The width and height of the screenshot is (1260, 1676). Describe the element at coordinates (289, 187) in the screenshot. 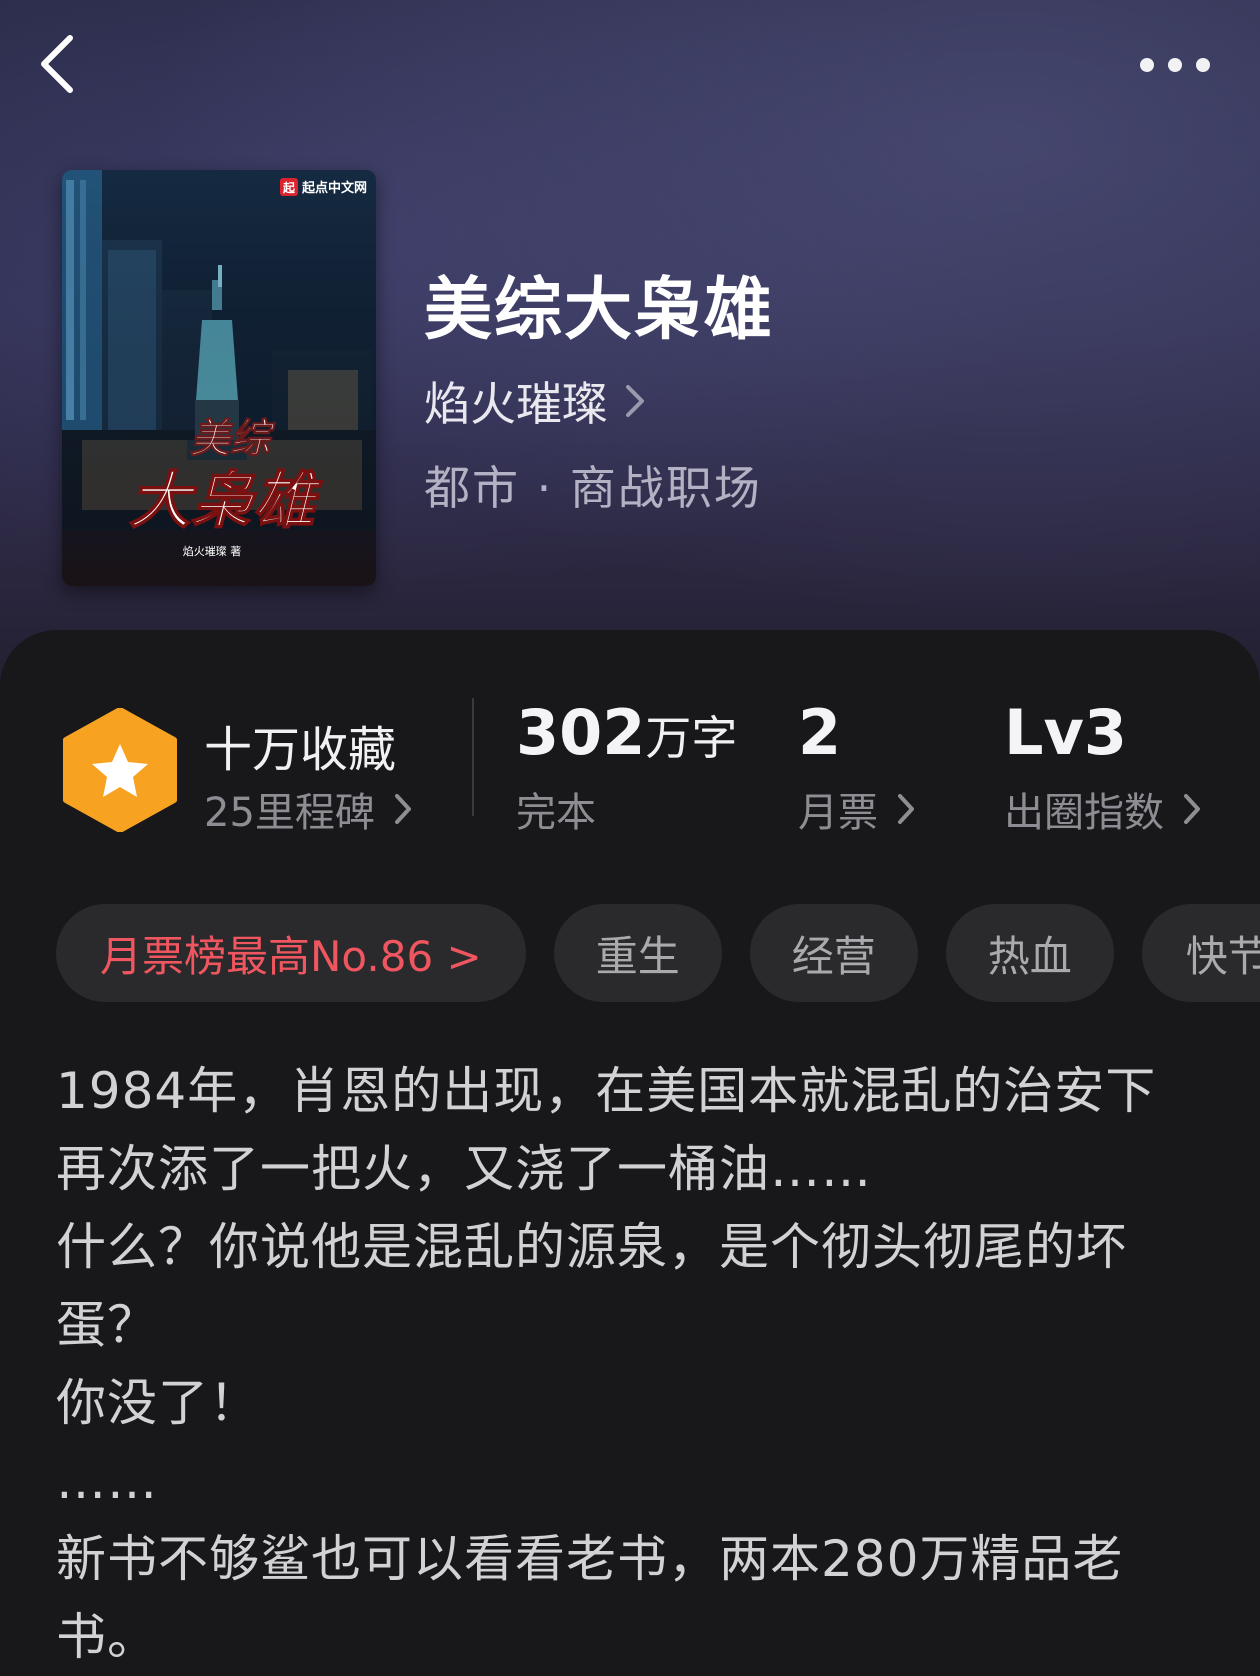

I see `svg-text: 起` at that location.